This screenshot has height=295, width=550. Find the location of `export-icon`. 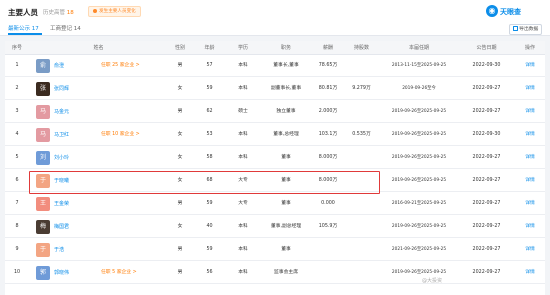

export-icon is located at coordinates (515, 28).